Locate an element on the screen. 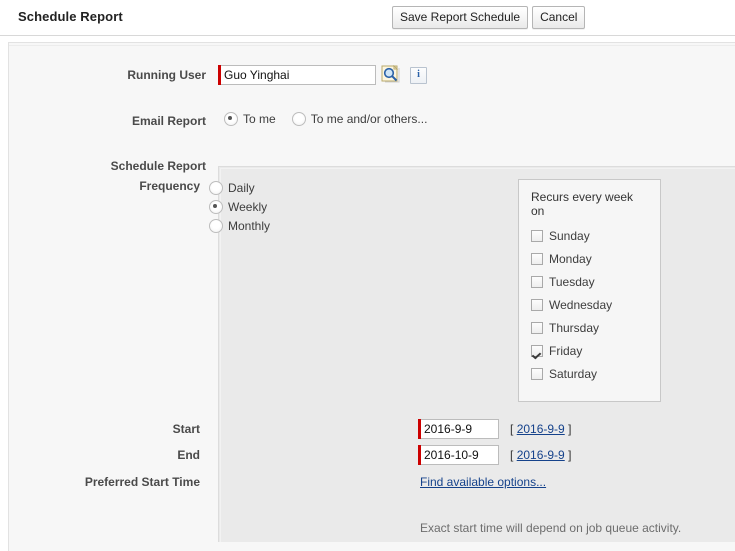 This screenshot has height=551, width=735. start-date-today-link: 2016-9-9 is located at coordinates (541, 429).